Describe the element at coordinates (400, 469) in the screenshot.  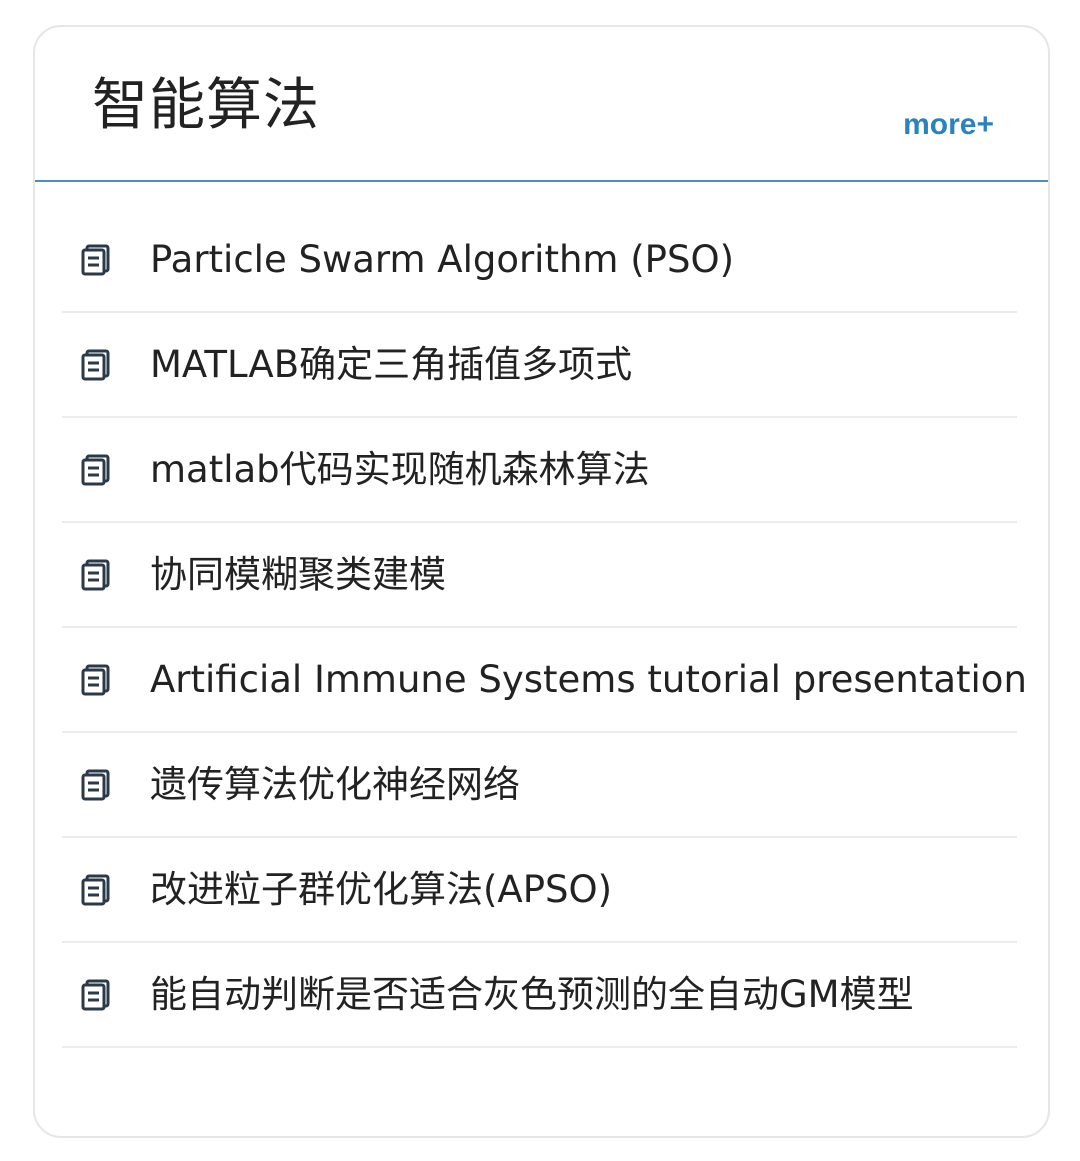
I see `list-item-label: matlab代码实现随机森林算法` at that location.